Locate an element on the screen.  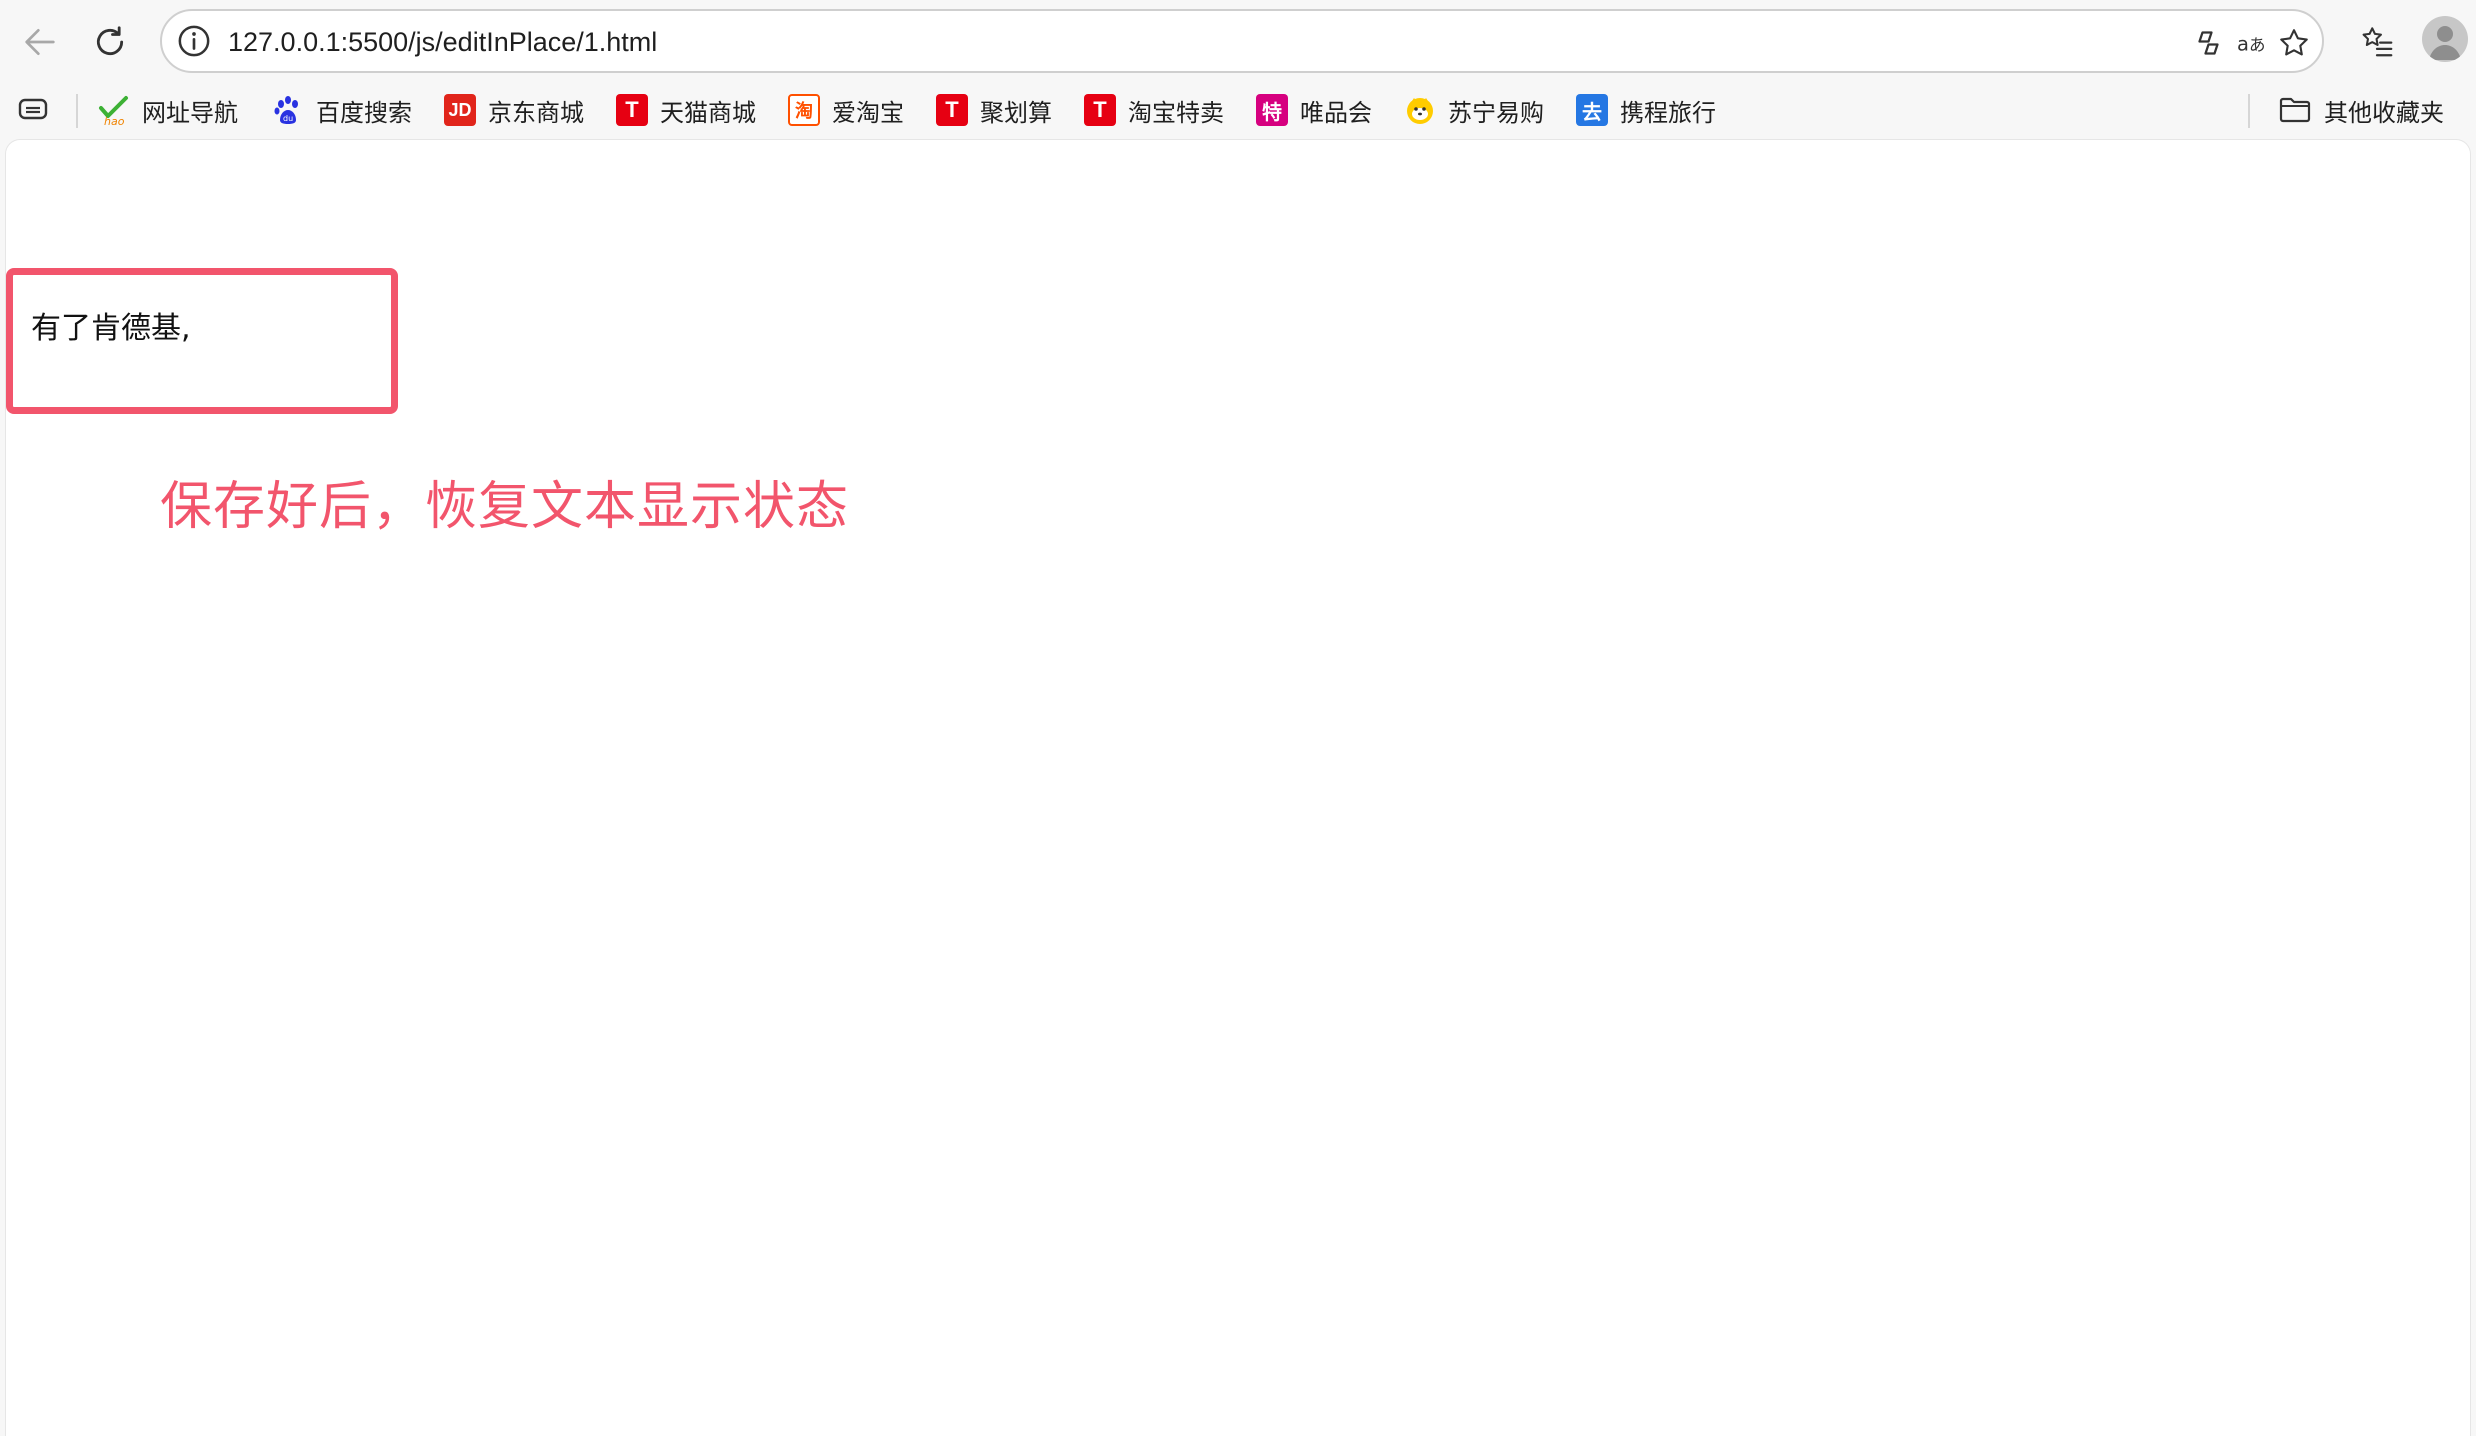
bookmark-hao-nav: hao 网址导航 is located at coordinates (168, 110).